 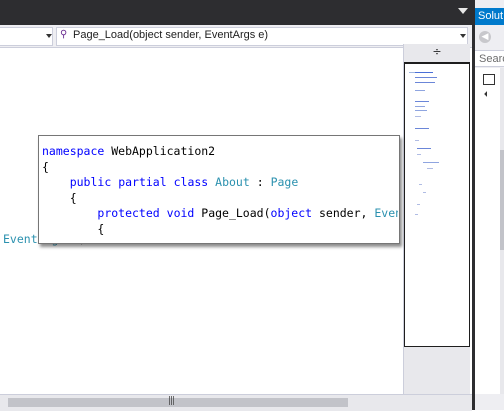 I want to click on search-input: Searc, so click(x=489, y=58).